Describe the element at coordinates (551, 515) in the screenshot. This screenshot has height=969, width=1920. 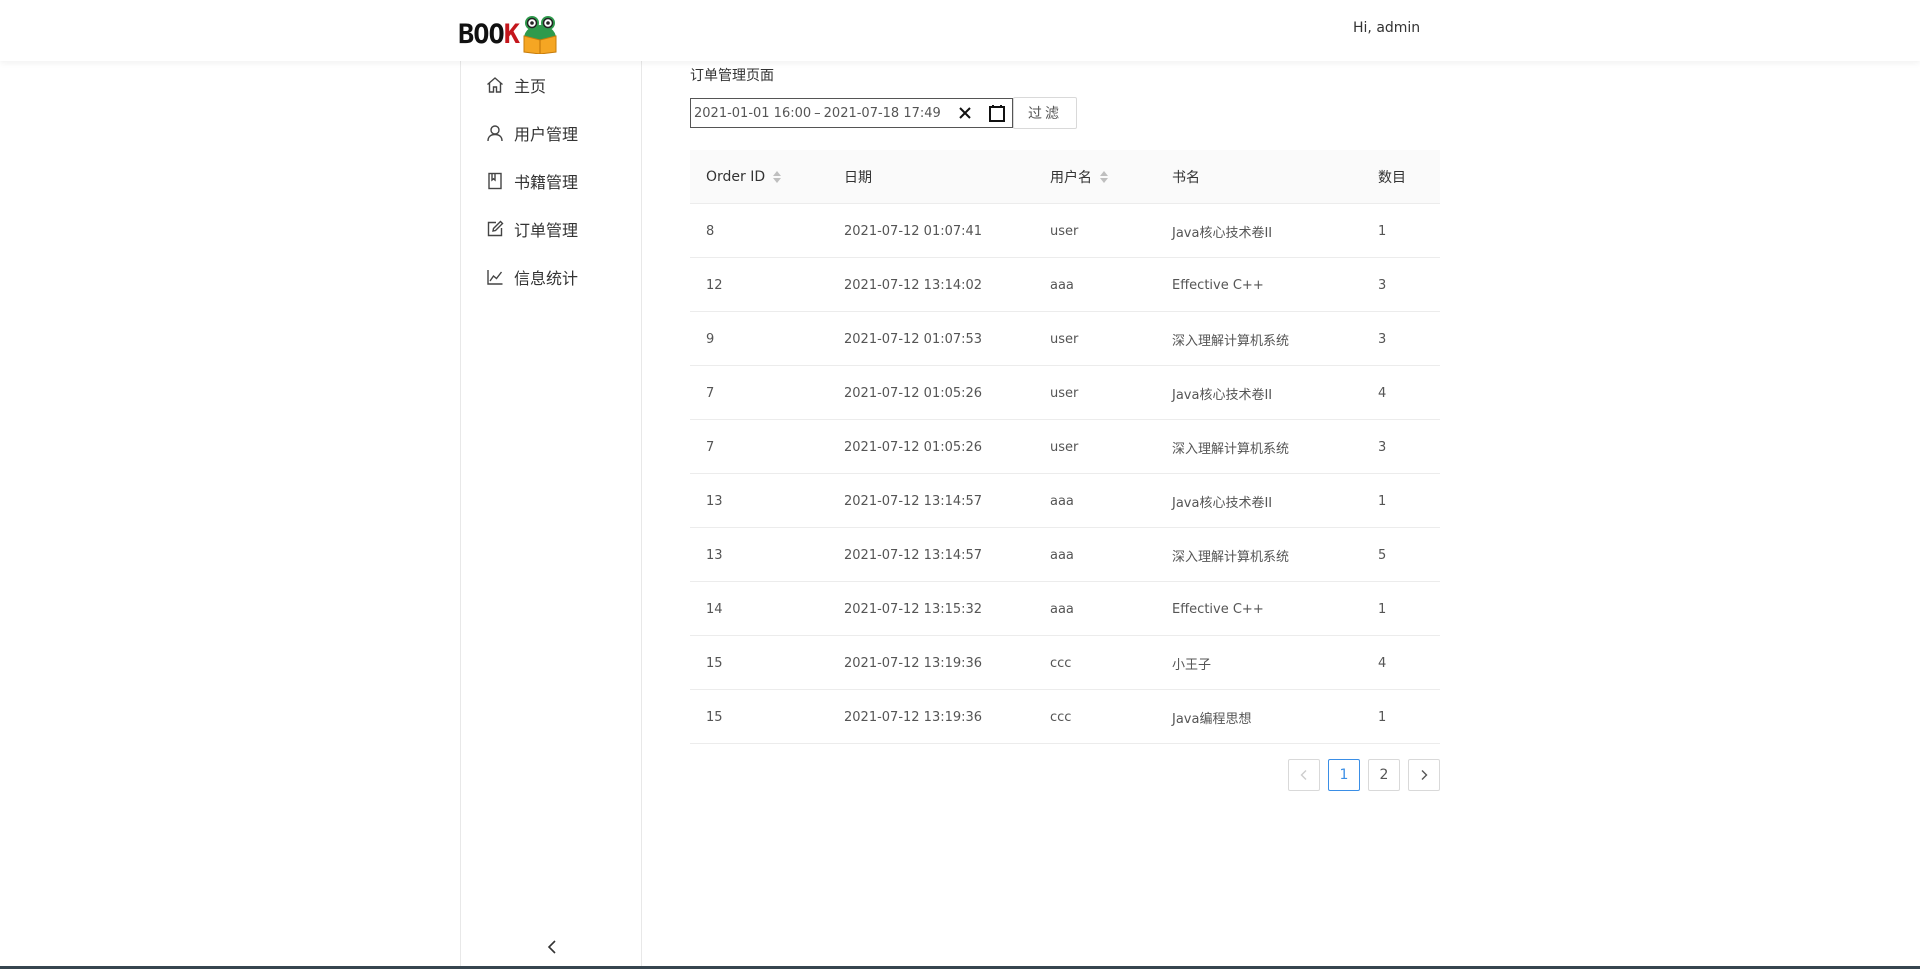
I see `sidebar: 主页 用户管理 书籍管理 订单管理 信息统计` at that location.